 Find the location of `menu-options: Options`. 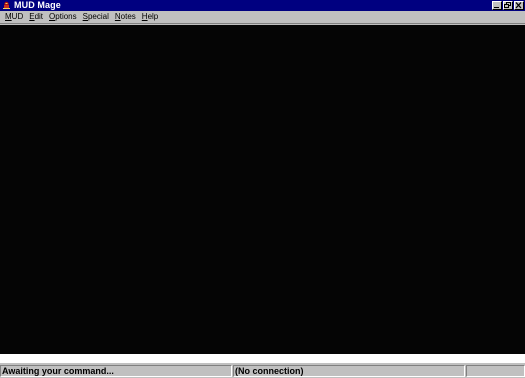

menu-options: Options is located at coordinates (63, 17).